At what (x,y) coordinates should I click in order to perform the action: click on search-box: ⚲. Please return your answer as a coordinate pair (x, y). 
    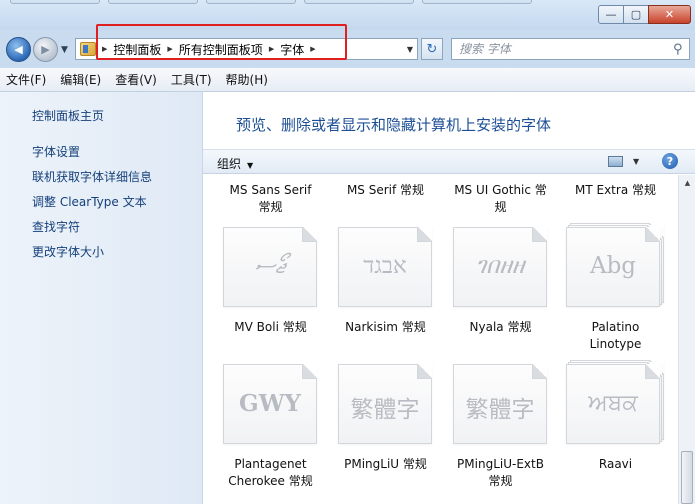
    Looking at the image, I should click on (570, 49).